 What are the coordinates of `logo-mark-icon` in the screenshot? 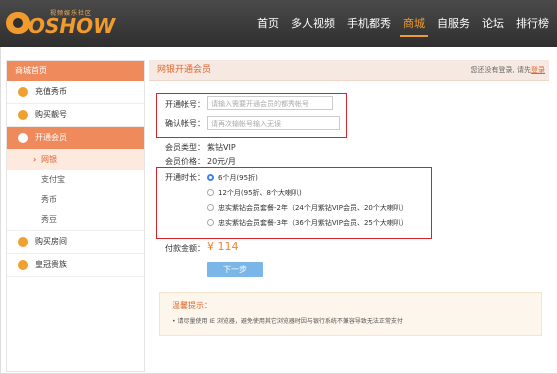 It's located at (18, 23).